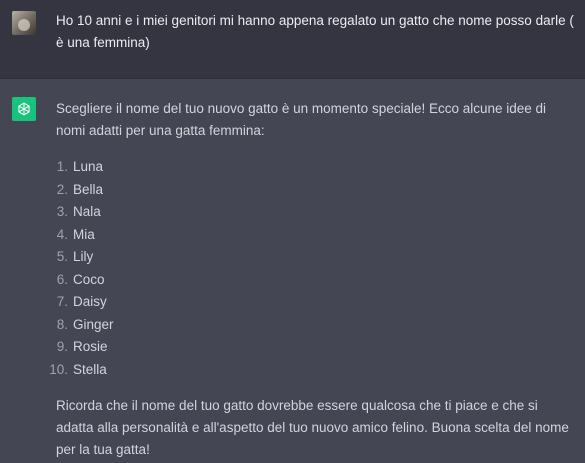 This screenshot has width=585, height=463. Describe the element at coordinates (83, 256) in the screenshot. I see `list-item-label: Lily` at that location.